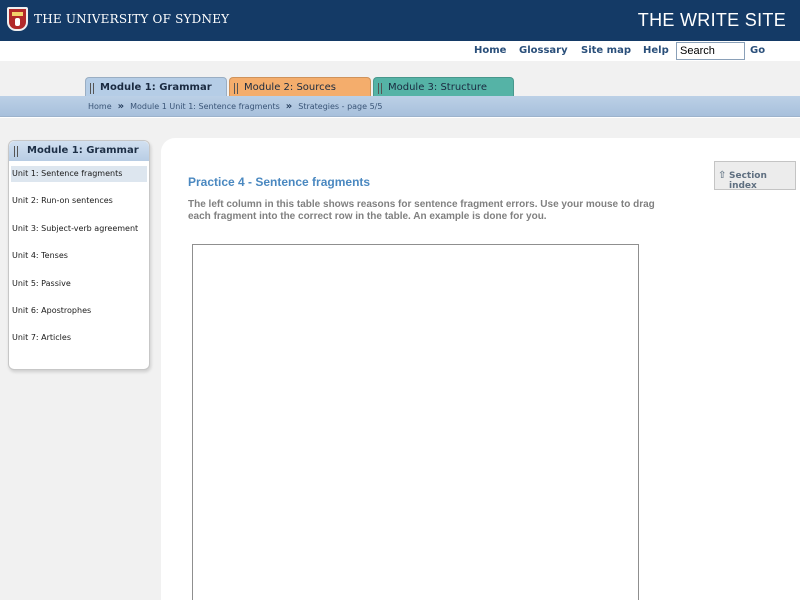 The height and width of the screenshot is (600, 800). I want to click on utility-nav: Home Glossary Site map Help Go, so click(400, 51).